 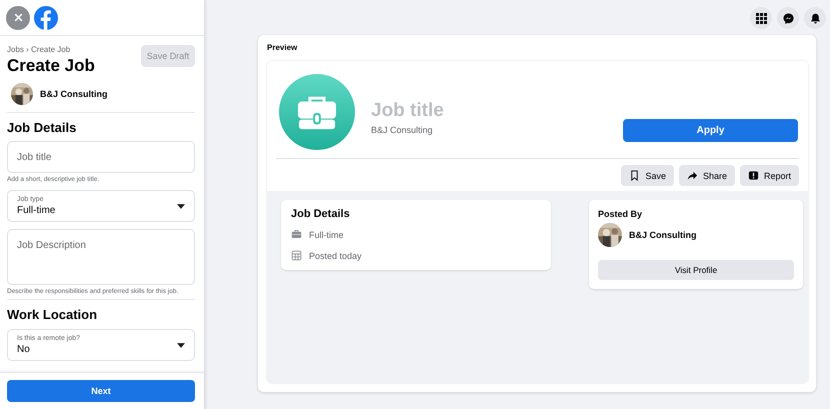 What do you see at coordinates (647, 175) in the screenshot?
I see `save-button: Save` at bounding box center [647, 175].